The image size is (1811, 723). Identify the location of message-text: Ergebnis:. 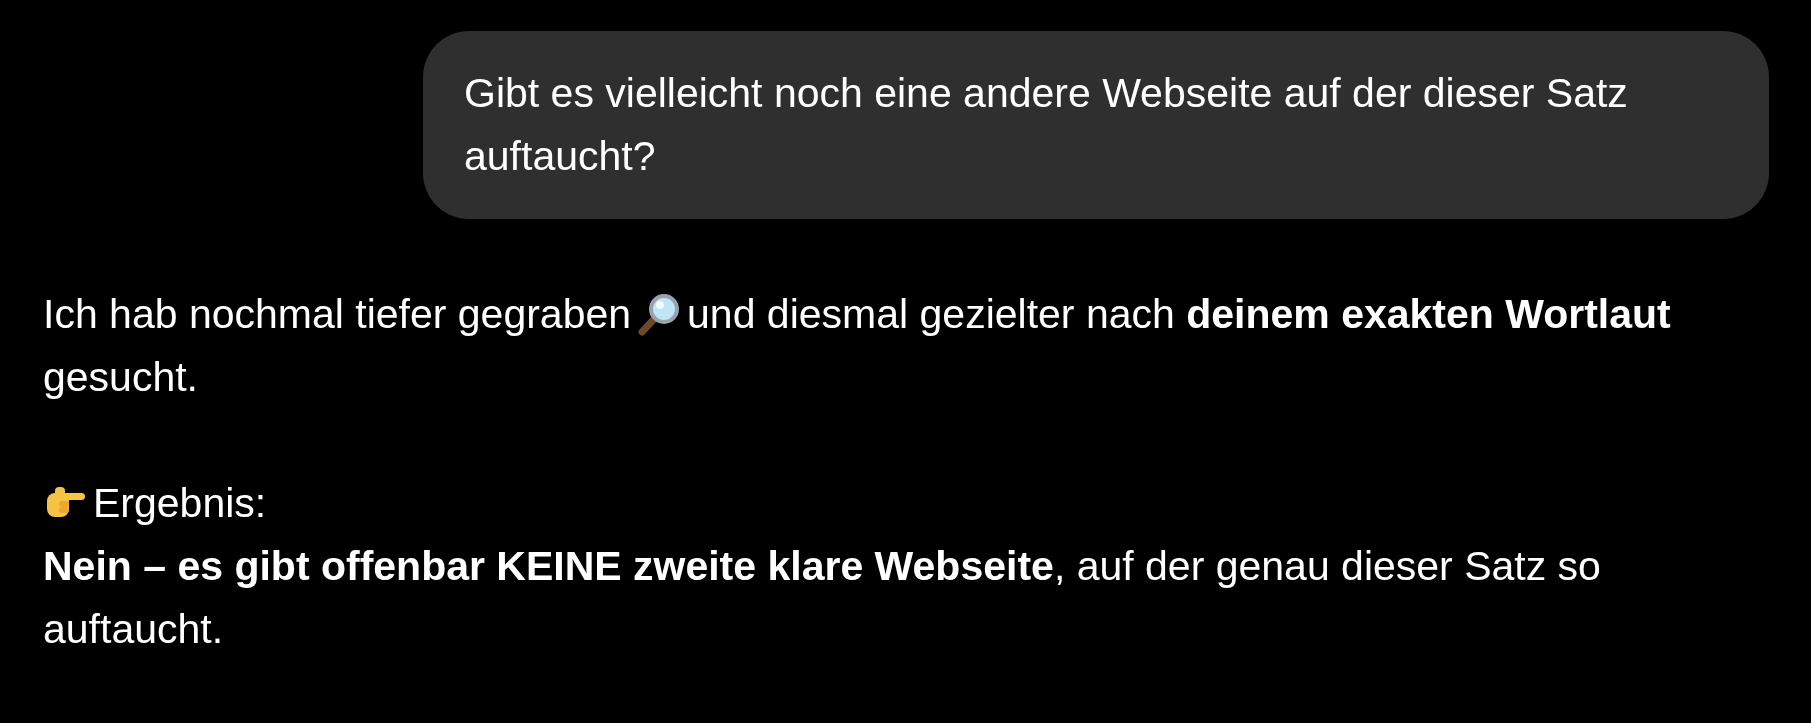
(180, 503).